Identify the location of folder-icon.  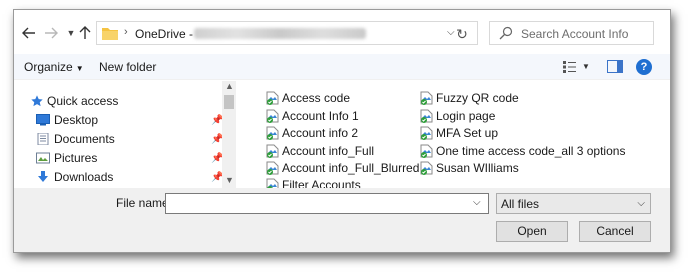
(110, 34).